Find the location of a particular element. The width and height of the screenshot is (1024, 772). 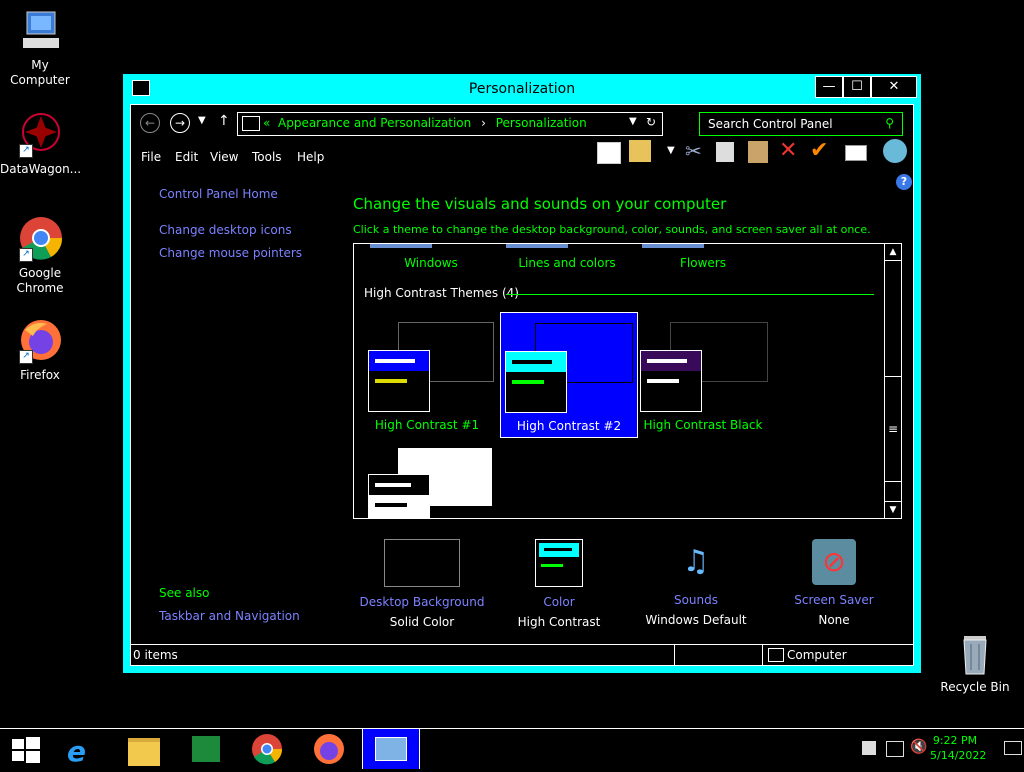

store-icon is located at coordinates (206, 749).